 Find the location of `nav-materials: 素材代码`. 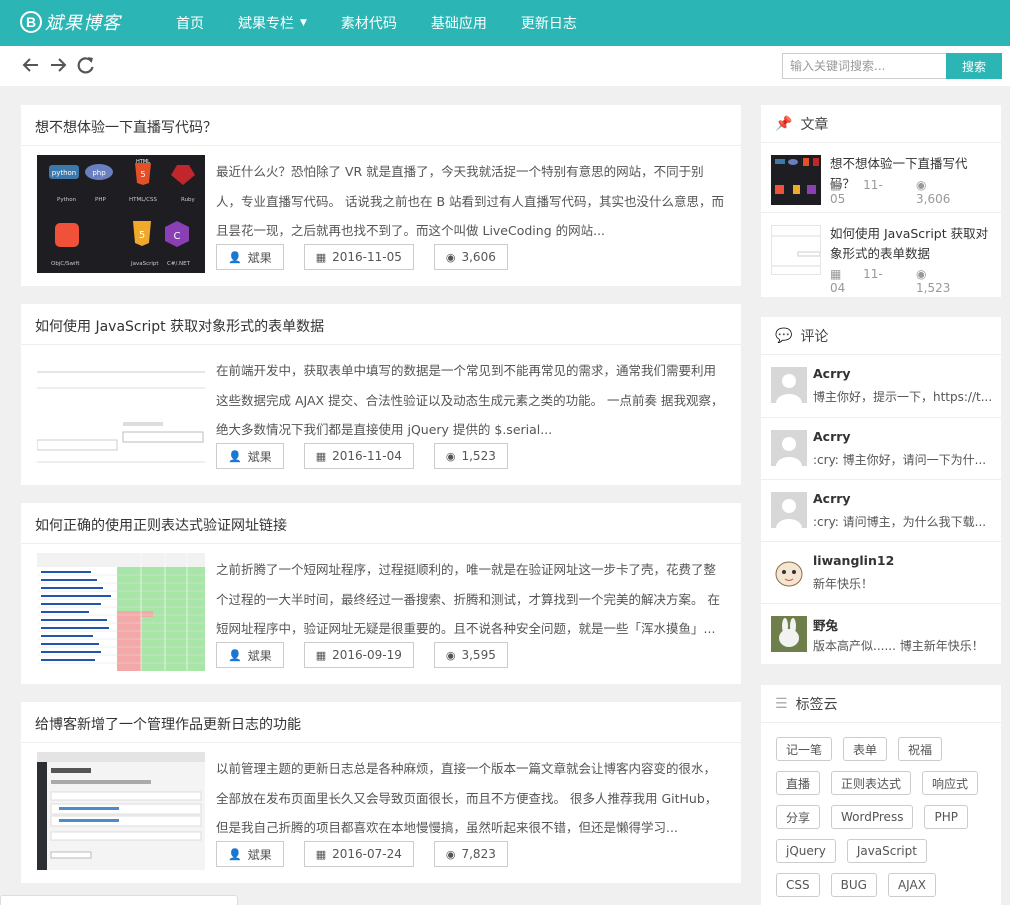

nav-materials: 素材代码 is located at coordinates (369, 23).